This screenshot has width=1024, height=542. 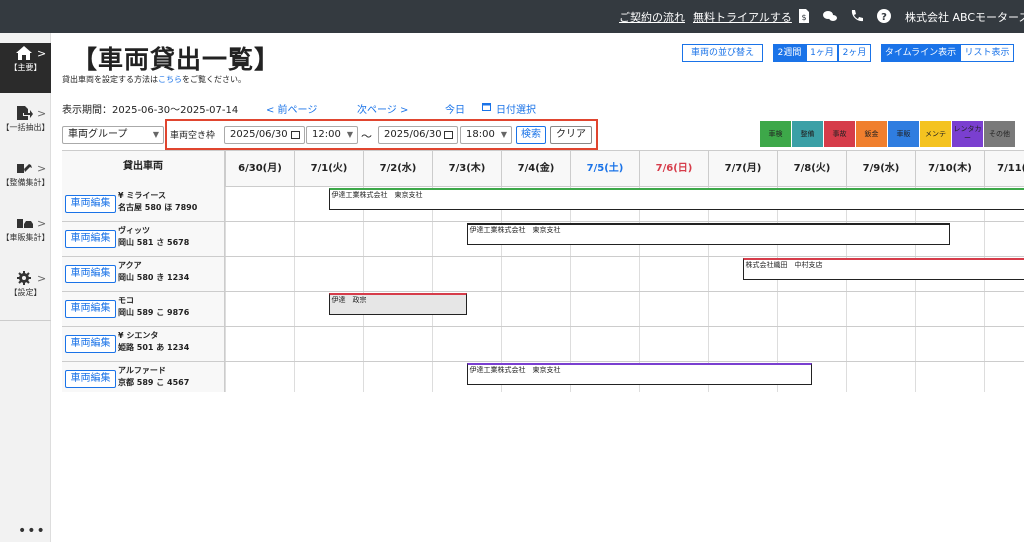 I want to click on booking-bar: 株式会社織田 中村支店, so click(x=883, y=269).